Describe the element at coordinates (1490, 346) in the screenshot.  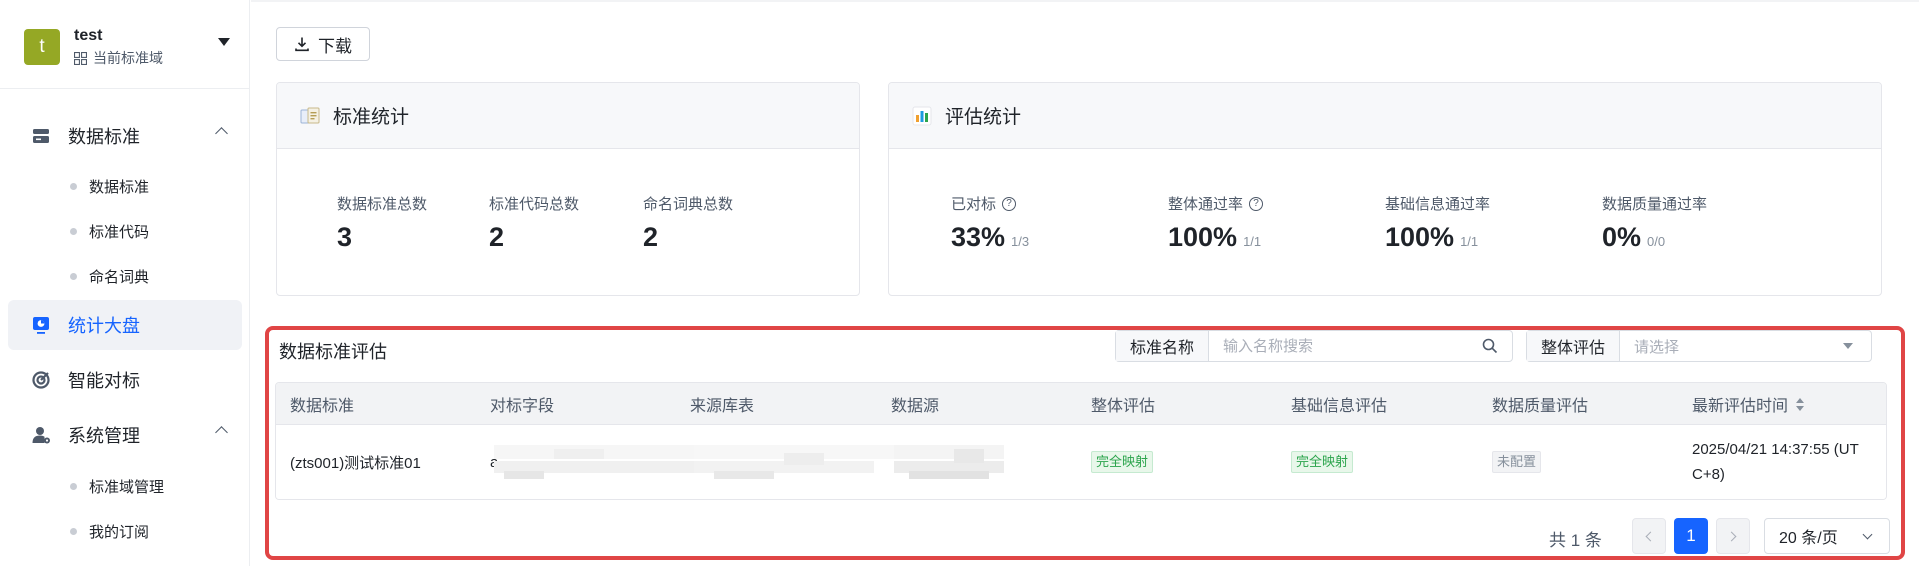
I see `search-icon` at that location.